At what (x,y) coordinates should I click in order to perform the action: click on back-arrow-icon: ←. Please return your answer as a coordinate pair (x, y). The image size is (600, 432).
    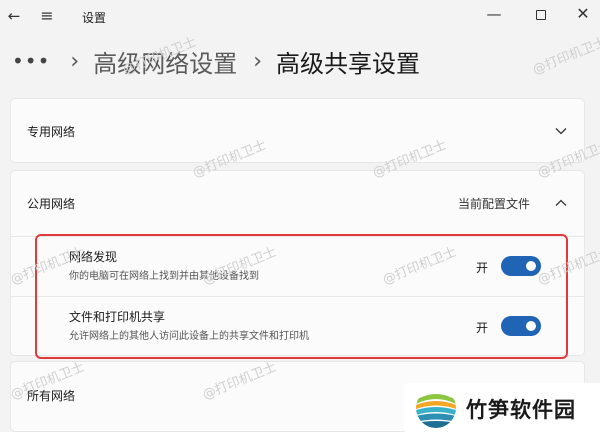
    Looking at the image, I should click on (14, 16).